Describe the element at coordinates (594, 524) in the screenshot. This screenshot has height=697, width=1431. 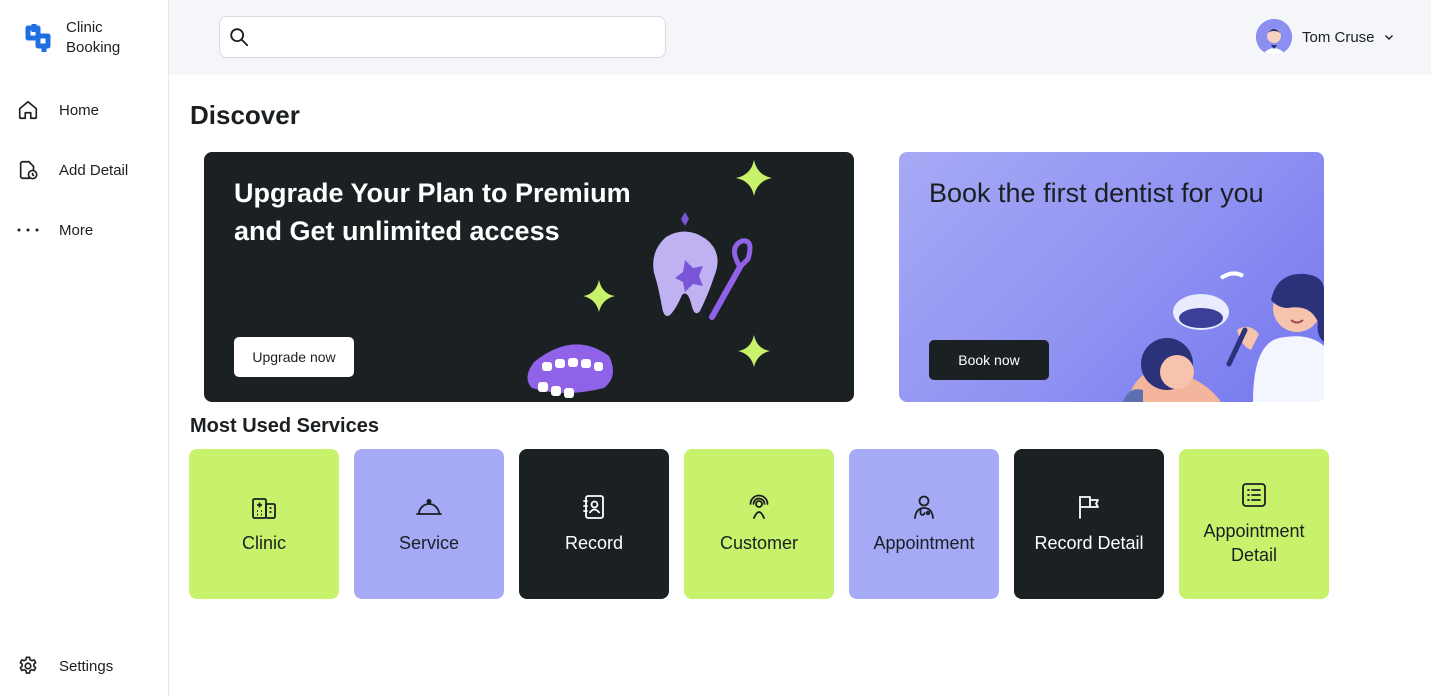
I see `service-tile-record: Record` at that location.